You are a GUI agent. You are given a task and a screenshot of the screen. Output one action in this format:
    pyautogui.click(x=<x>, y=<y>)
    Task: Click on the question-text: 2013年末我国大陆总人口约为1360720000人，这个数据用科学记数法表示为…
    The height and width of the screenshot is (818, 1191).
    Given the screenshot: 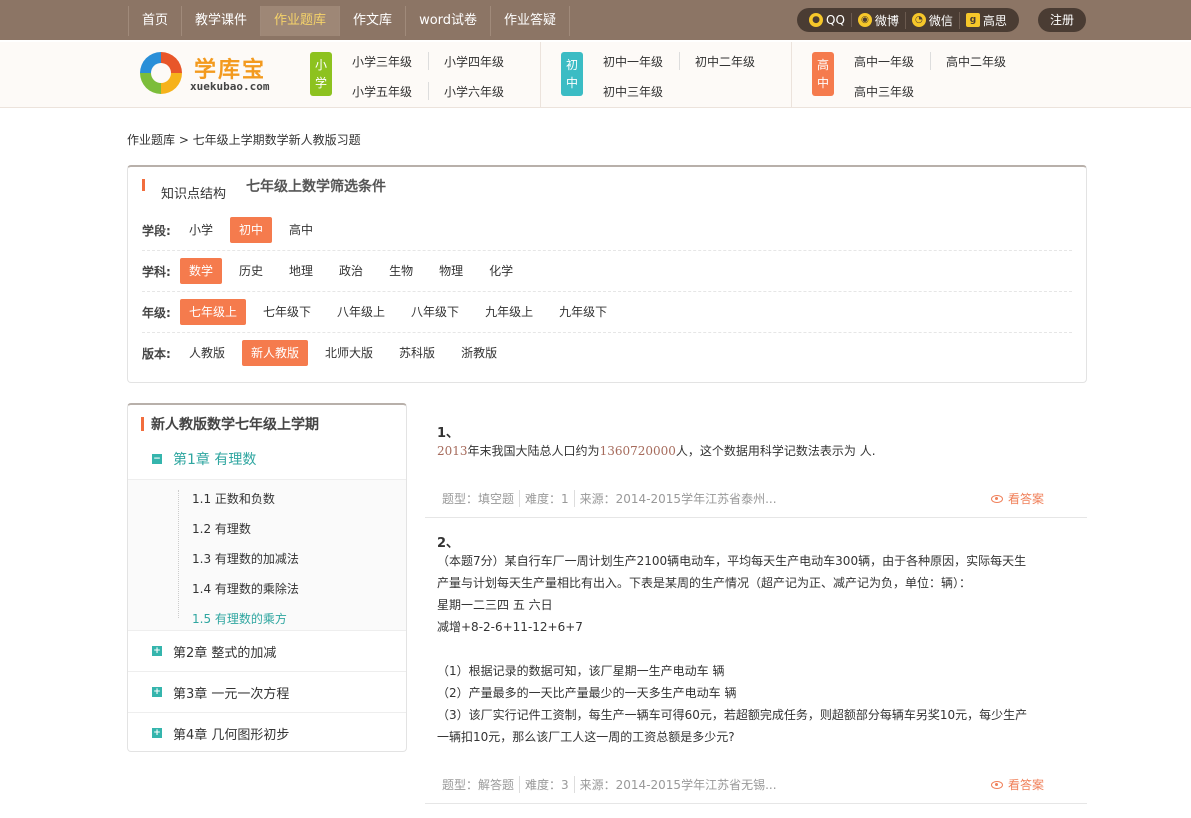 What is the action you would take?
    pyautogui.click(x=656, y=451)
    